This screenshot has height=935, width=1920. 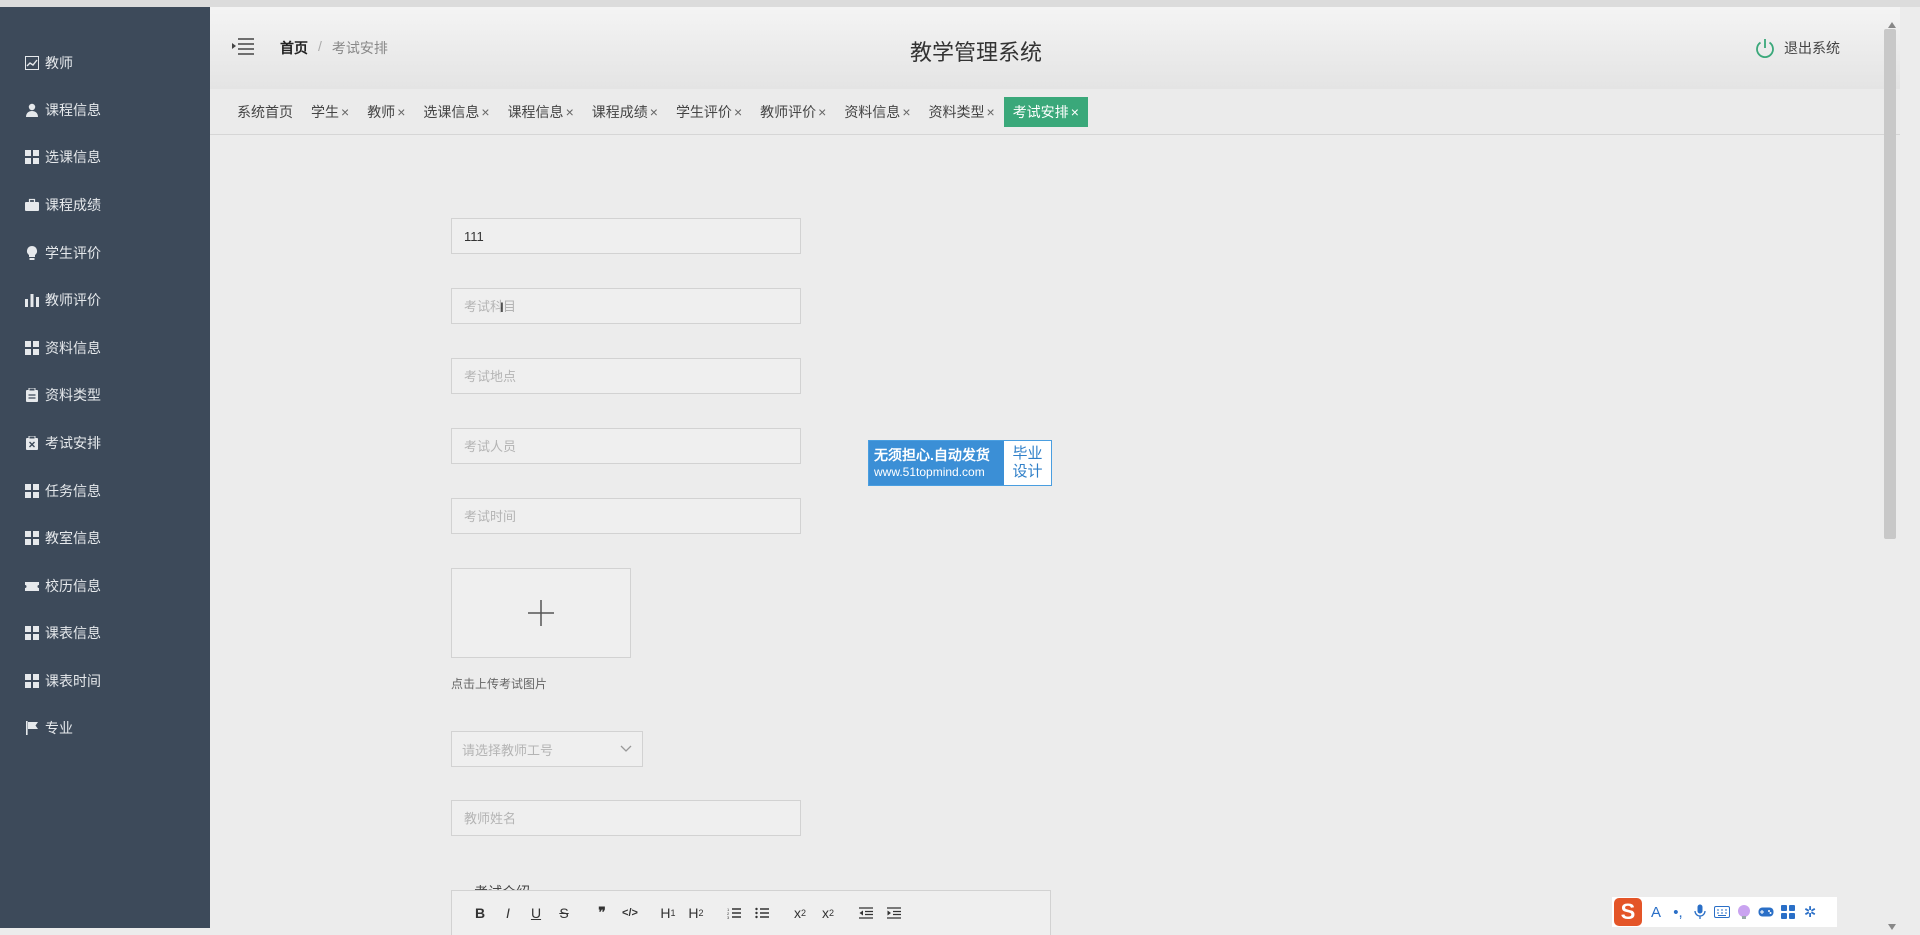 What do you see at coordinates (105, 491) in the screenshot?
I see `sidebar-item-task-info: 任务信息` at bounding box center [105, 491].